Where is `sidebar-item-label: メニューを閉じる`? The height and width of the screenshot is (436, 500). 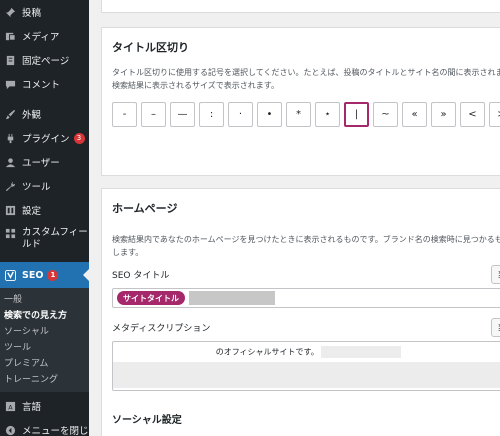 sidebar-item-label: メニューを閉じる is located at coordinates (55, 431).